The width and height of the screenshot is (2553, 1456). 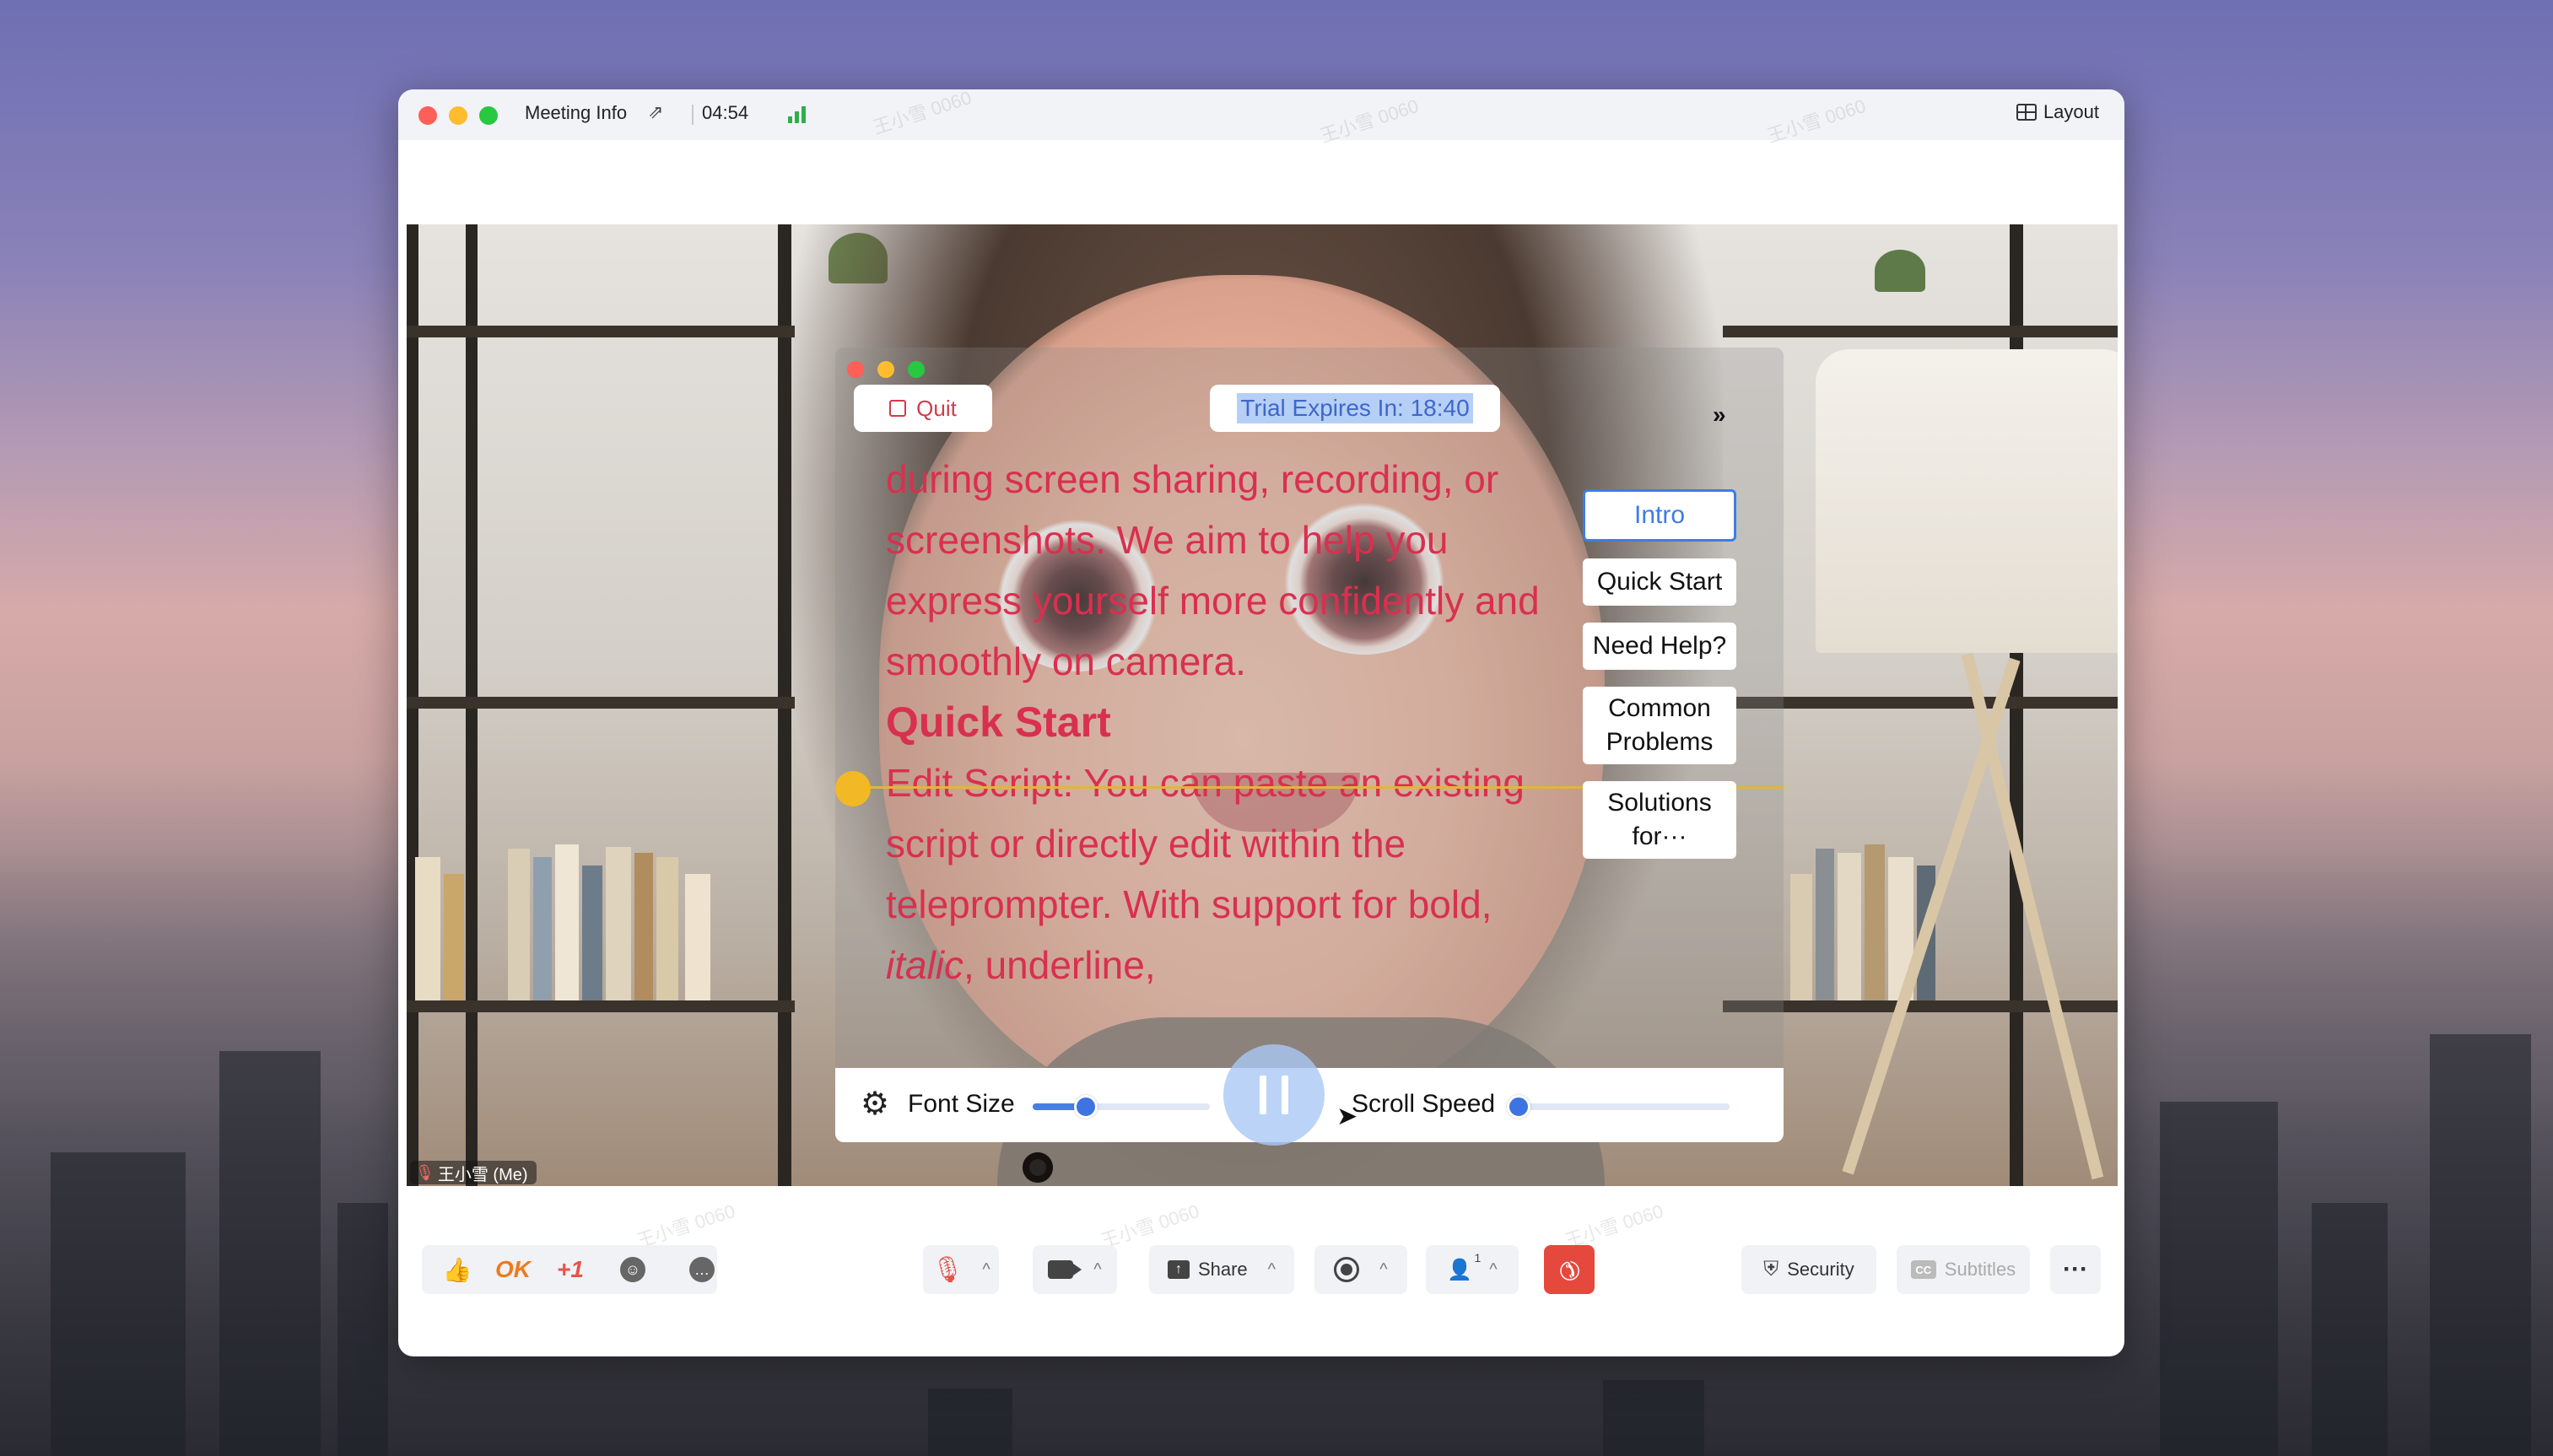 What do you see at coordinates (1719, 415) in the screenshot?
I see `collapse-nav-icon: »` at bounding box center [1719, 415].